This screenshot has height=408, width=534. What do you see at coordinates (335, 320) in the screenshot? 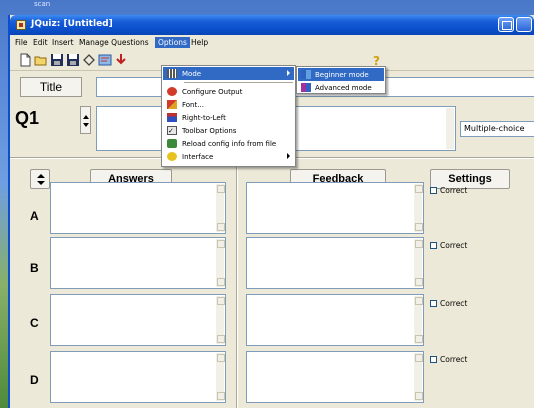
I see `feedback-c-field` at bounding box center [335, 320].